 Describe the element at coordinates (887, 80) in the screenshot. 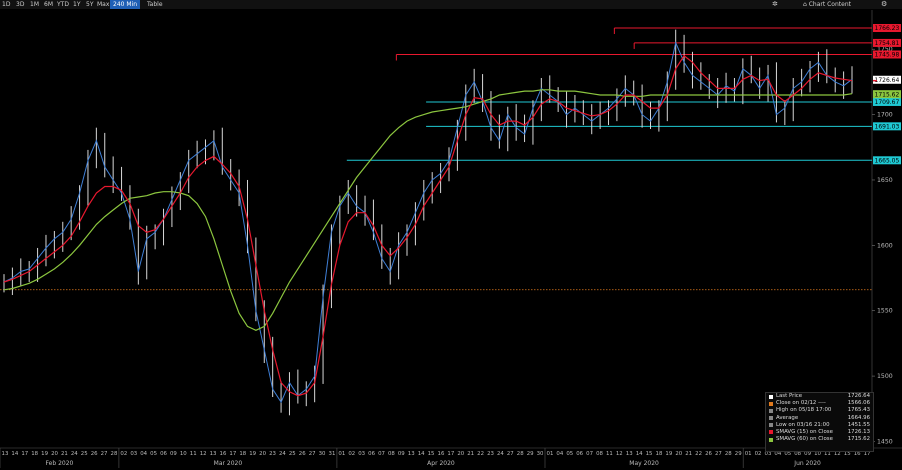

I see `value-tag-label: 1726.64` at that location.